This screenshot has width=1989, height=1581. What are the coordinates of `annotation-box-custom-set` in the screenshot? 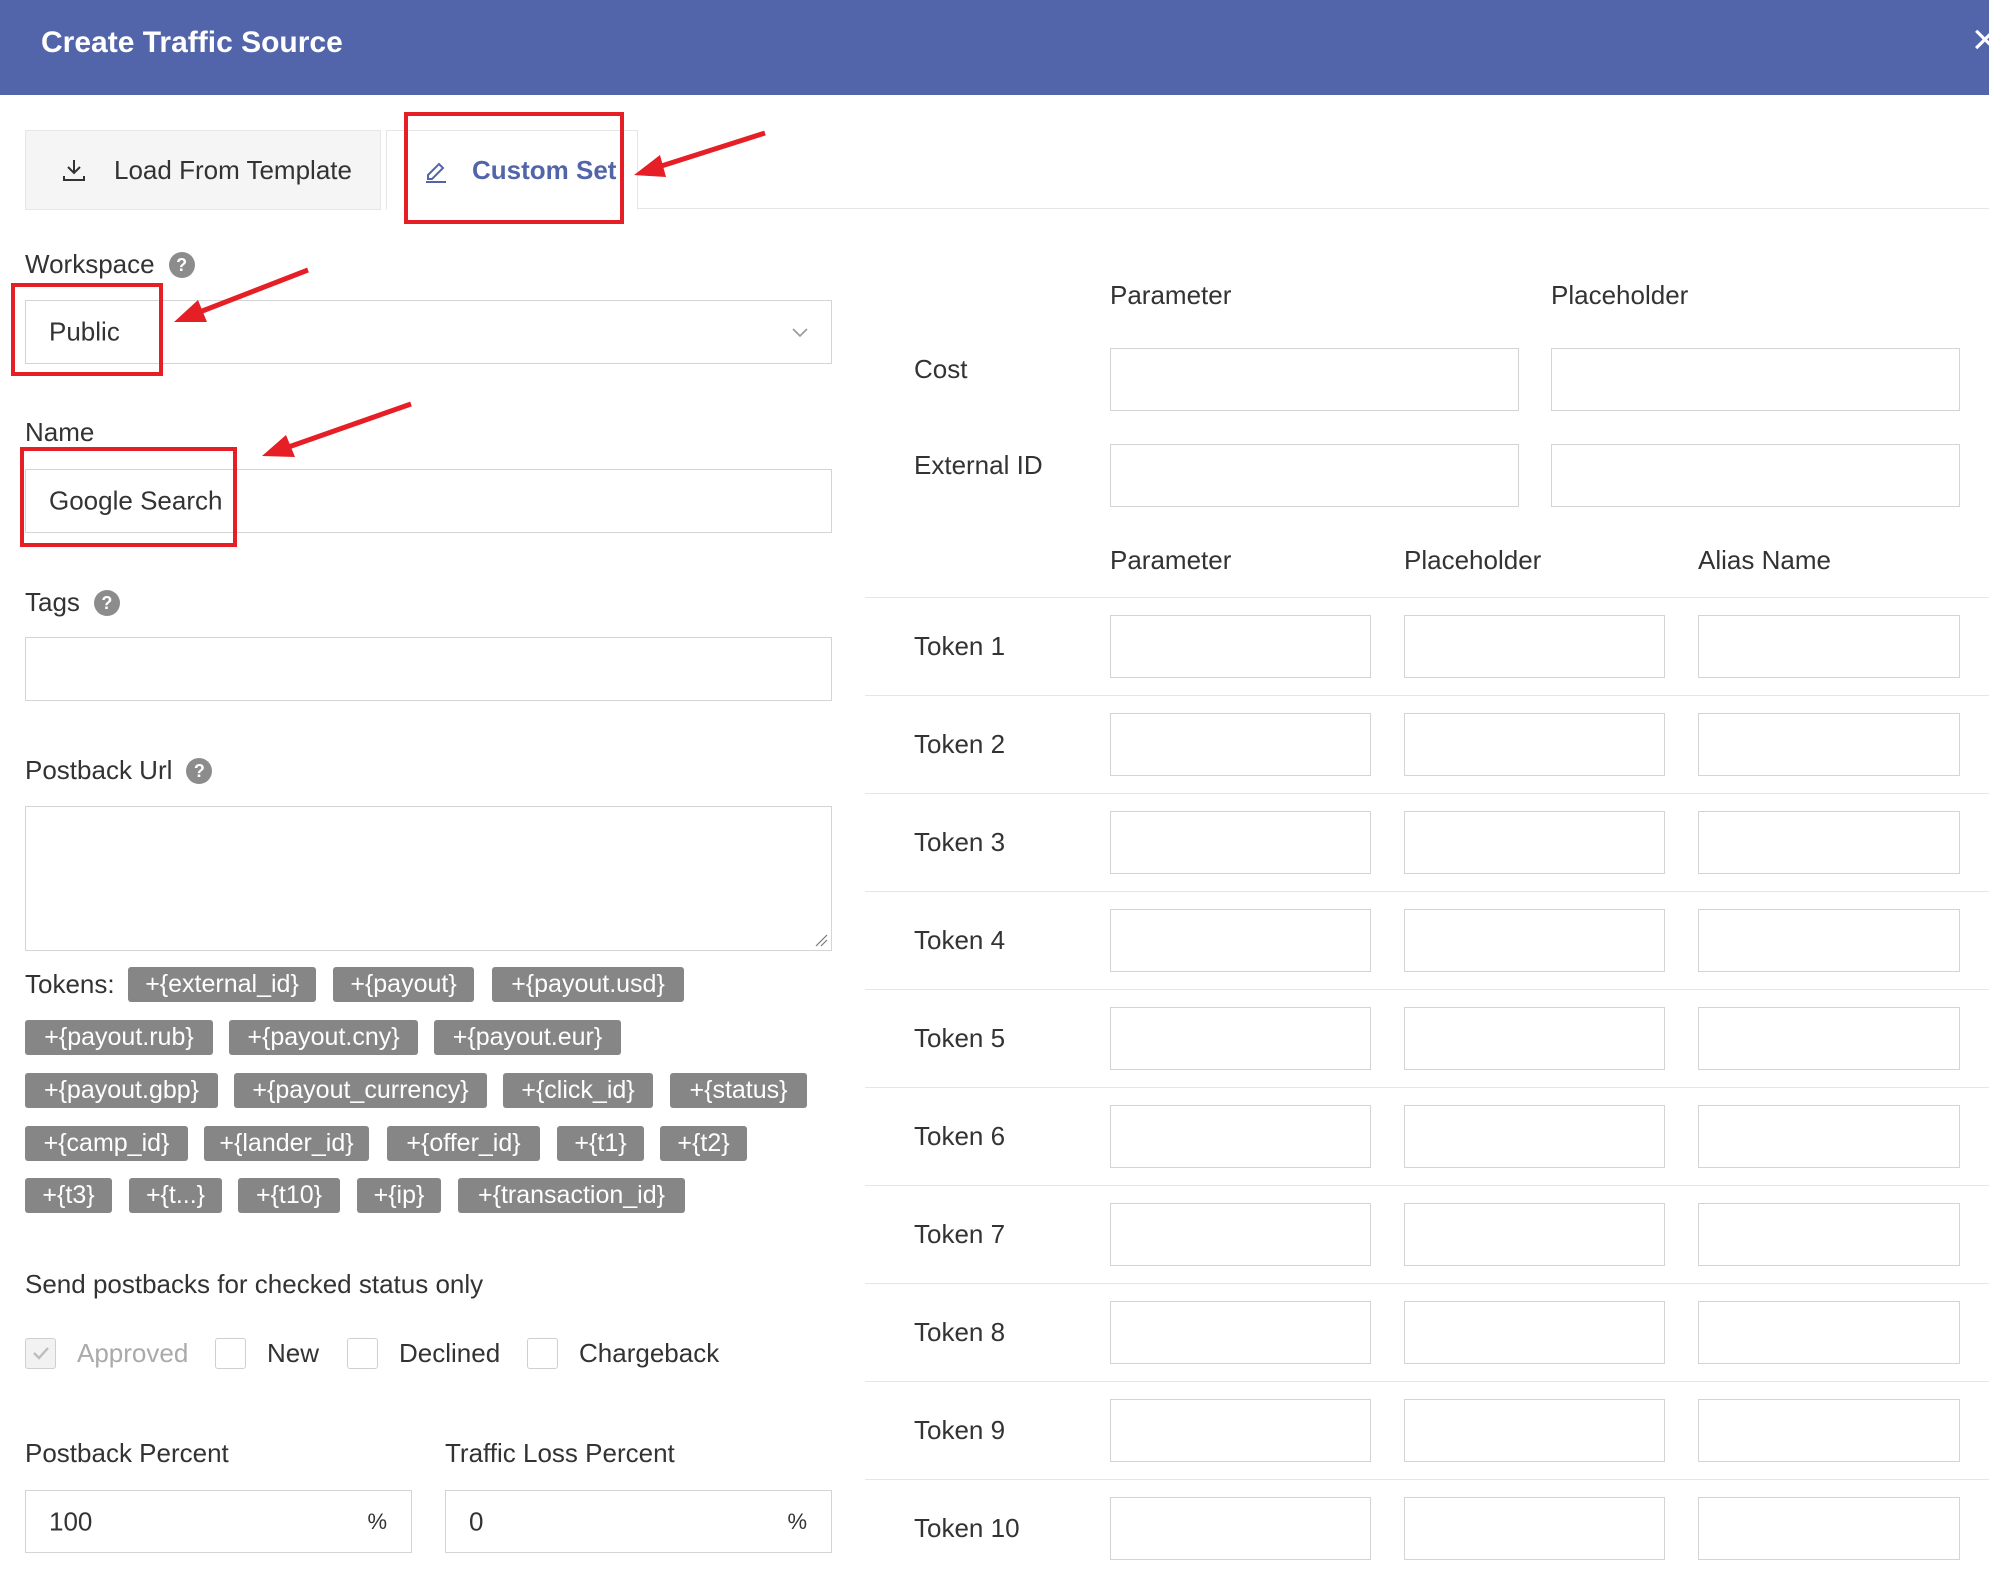 It's located at (514, 168).